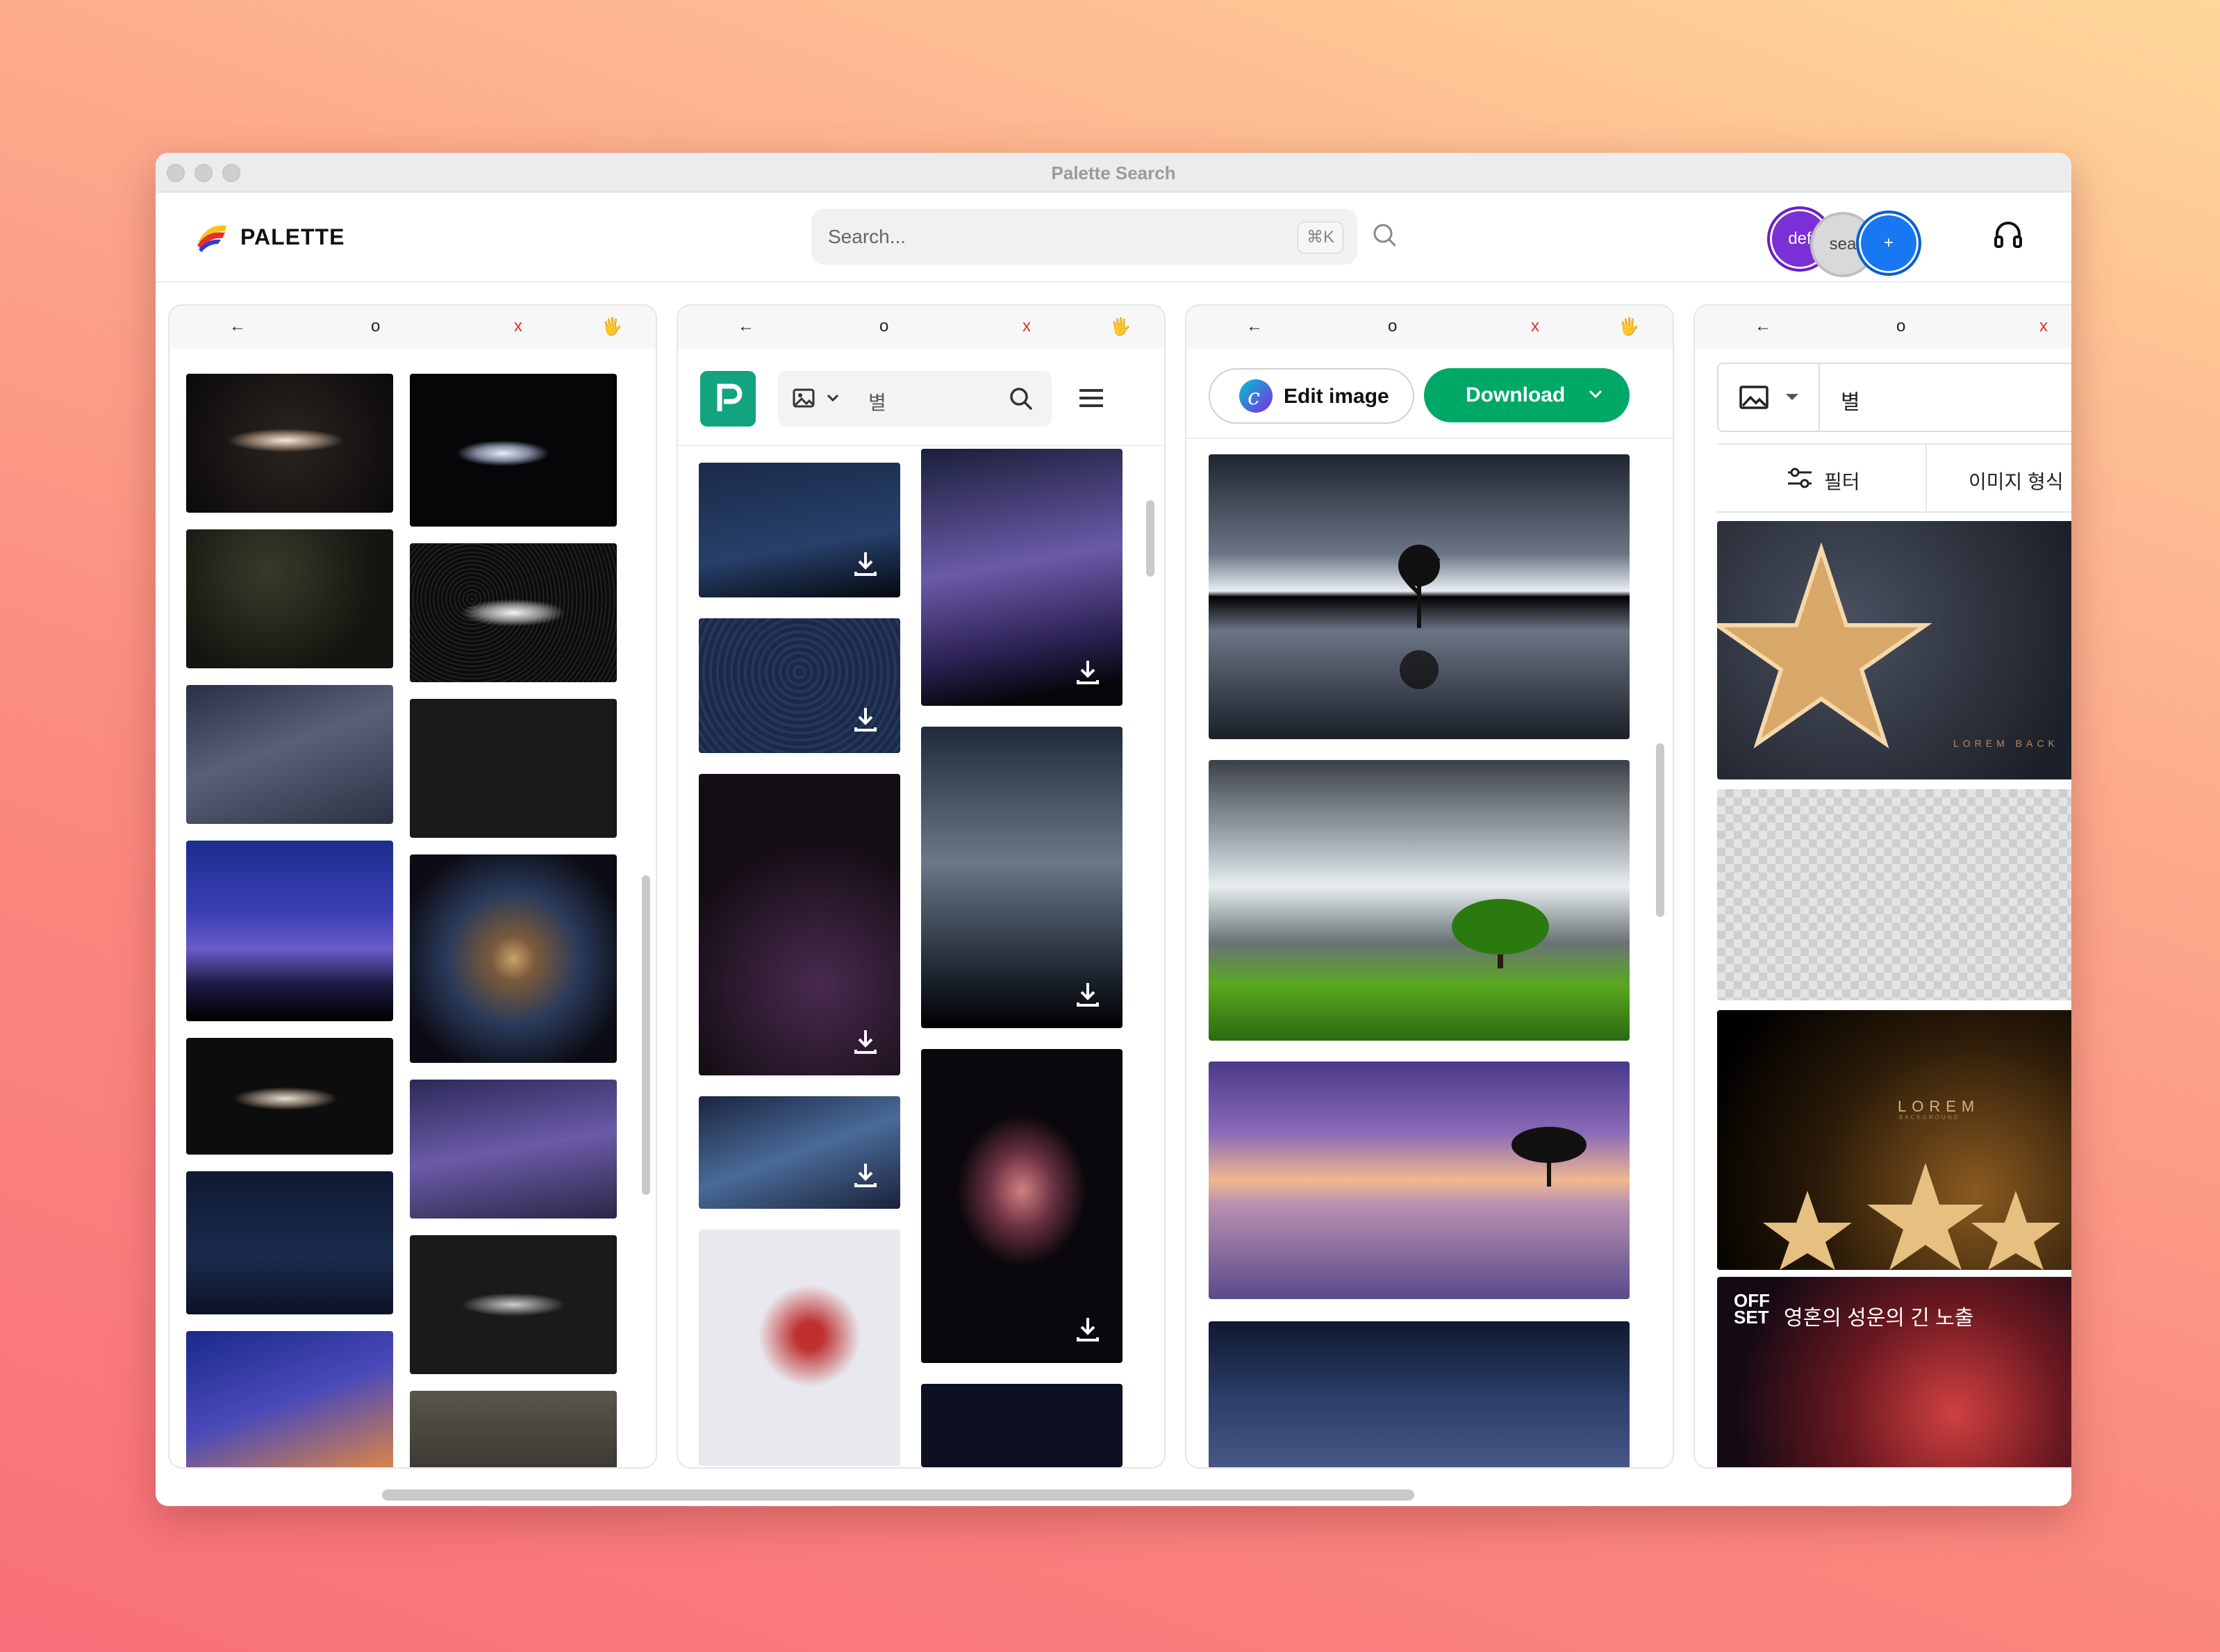 This screenshot has height=1652, width=2220. I want to click on green-tree-thumbnail, so click(1419, 900).